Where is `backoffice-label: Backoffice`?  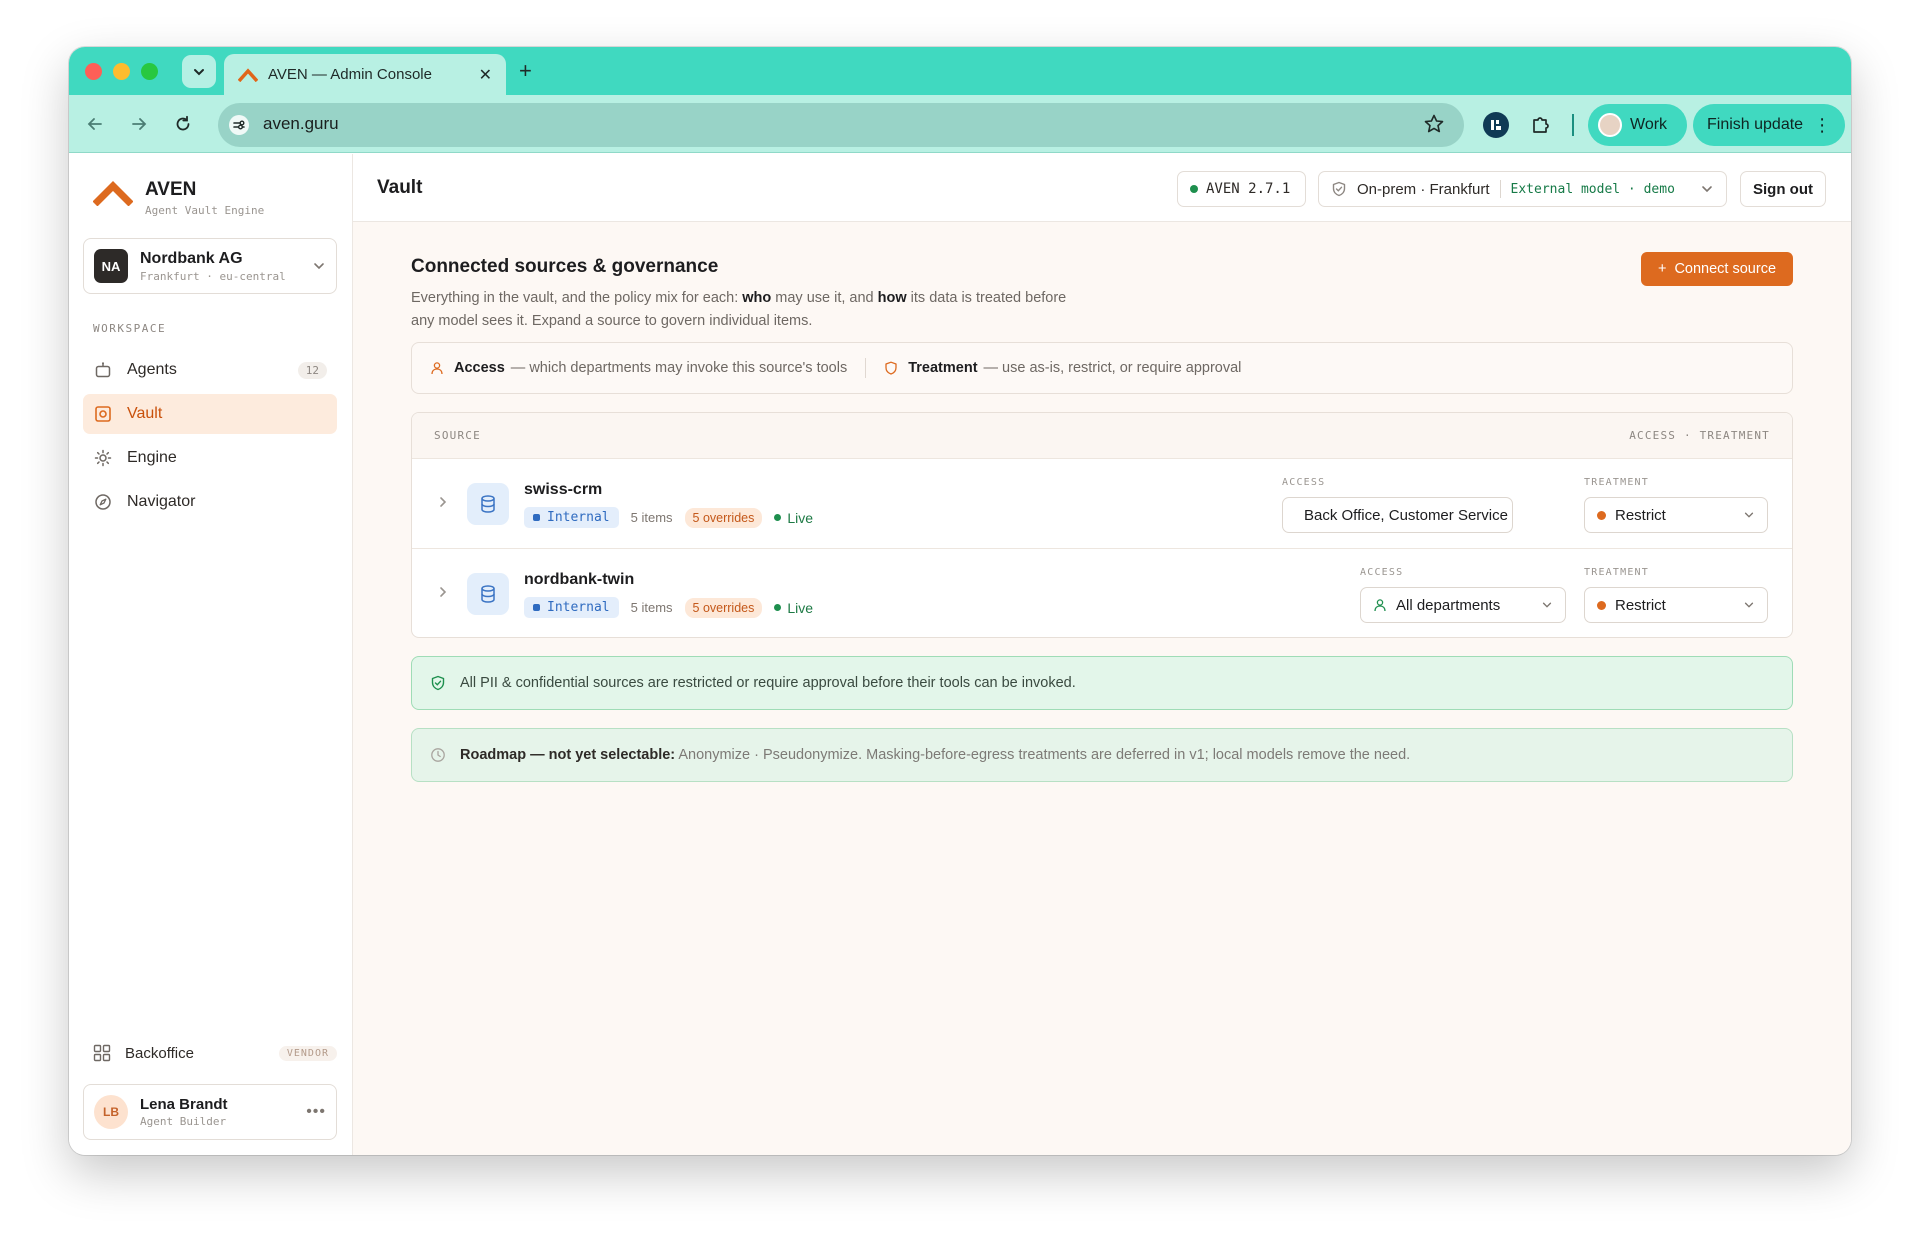 backoffice-label: Backoffice is located at coordinates (159, 1053).